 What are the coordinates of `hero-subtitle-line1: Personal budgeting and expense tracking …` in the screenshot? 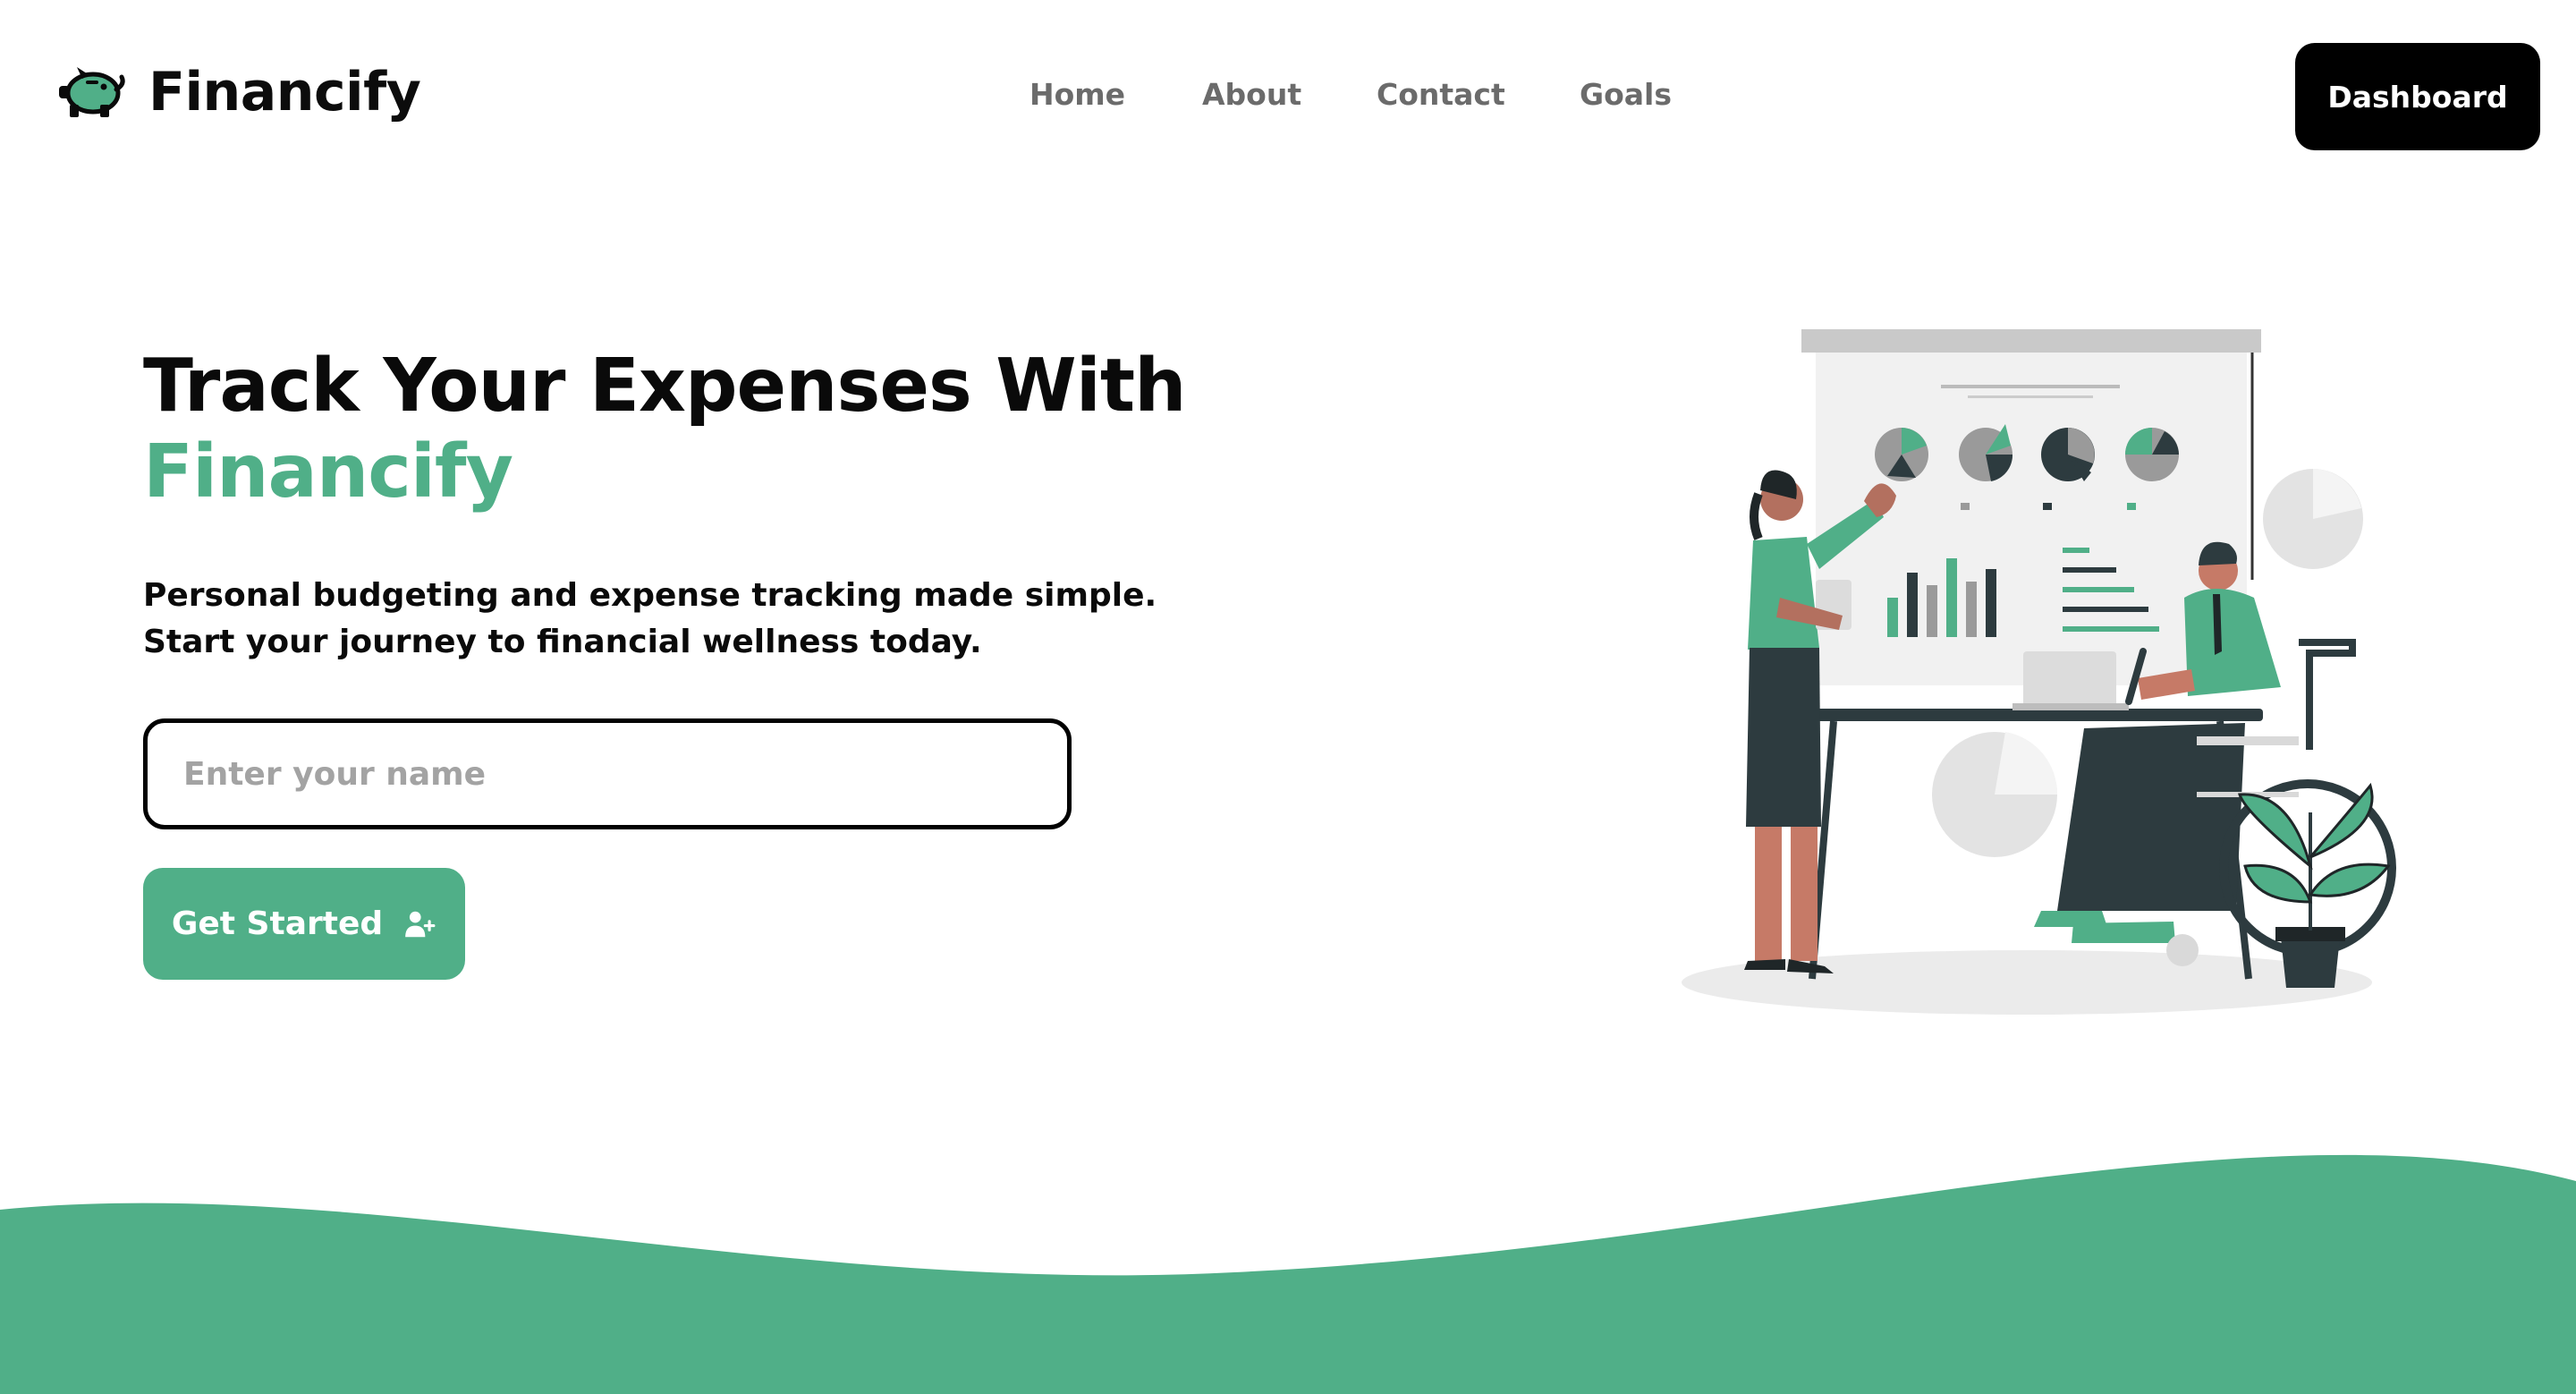 It's located at (650, 596).